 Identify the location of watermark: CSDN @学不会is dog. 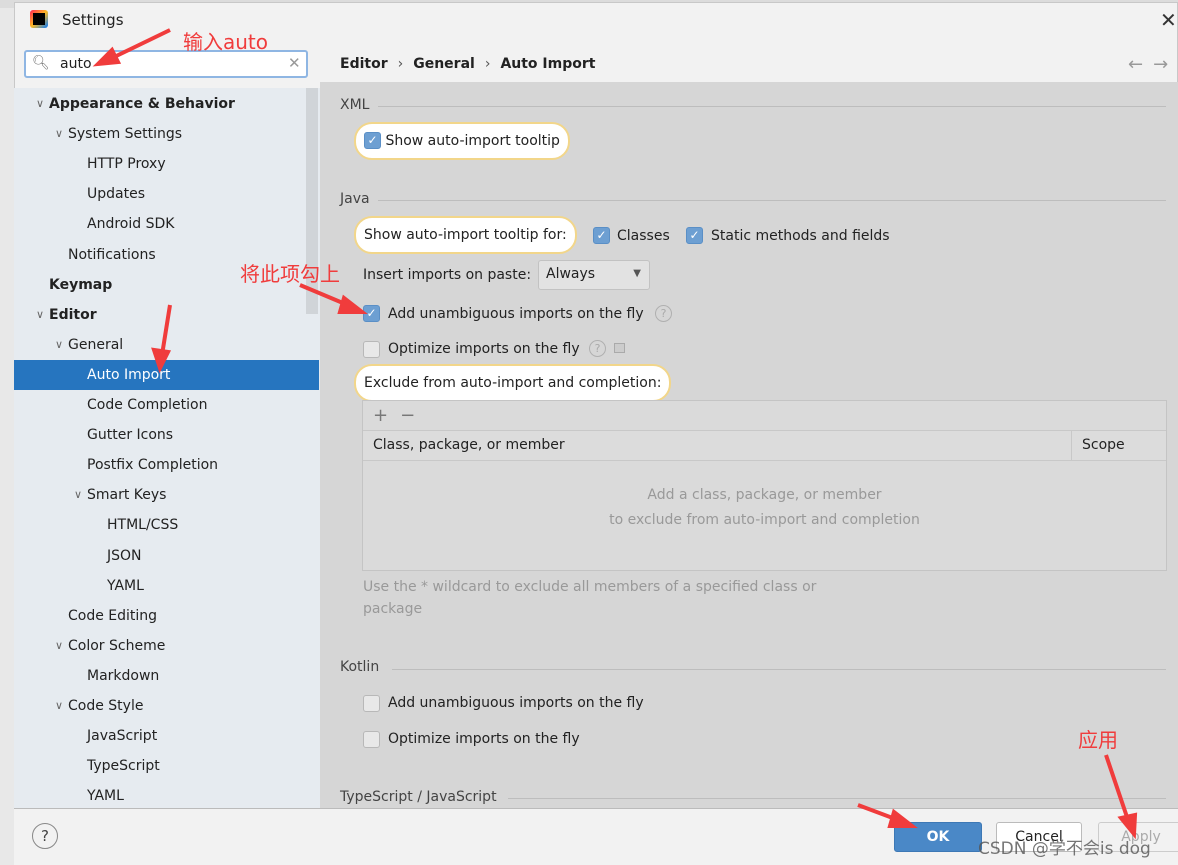
(1064, 849).